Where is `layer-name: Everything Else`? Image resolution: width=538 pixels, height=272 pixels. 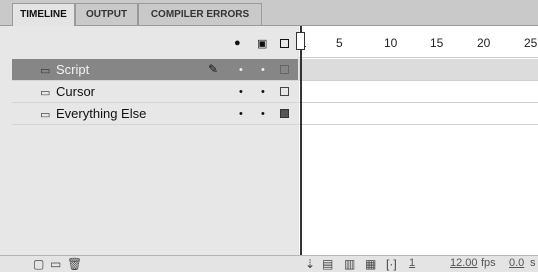
layer-name: Everything Else is located at coordinates (101, 113).